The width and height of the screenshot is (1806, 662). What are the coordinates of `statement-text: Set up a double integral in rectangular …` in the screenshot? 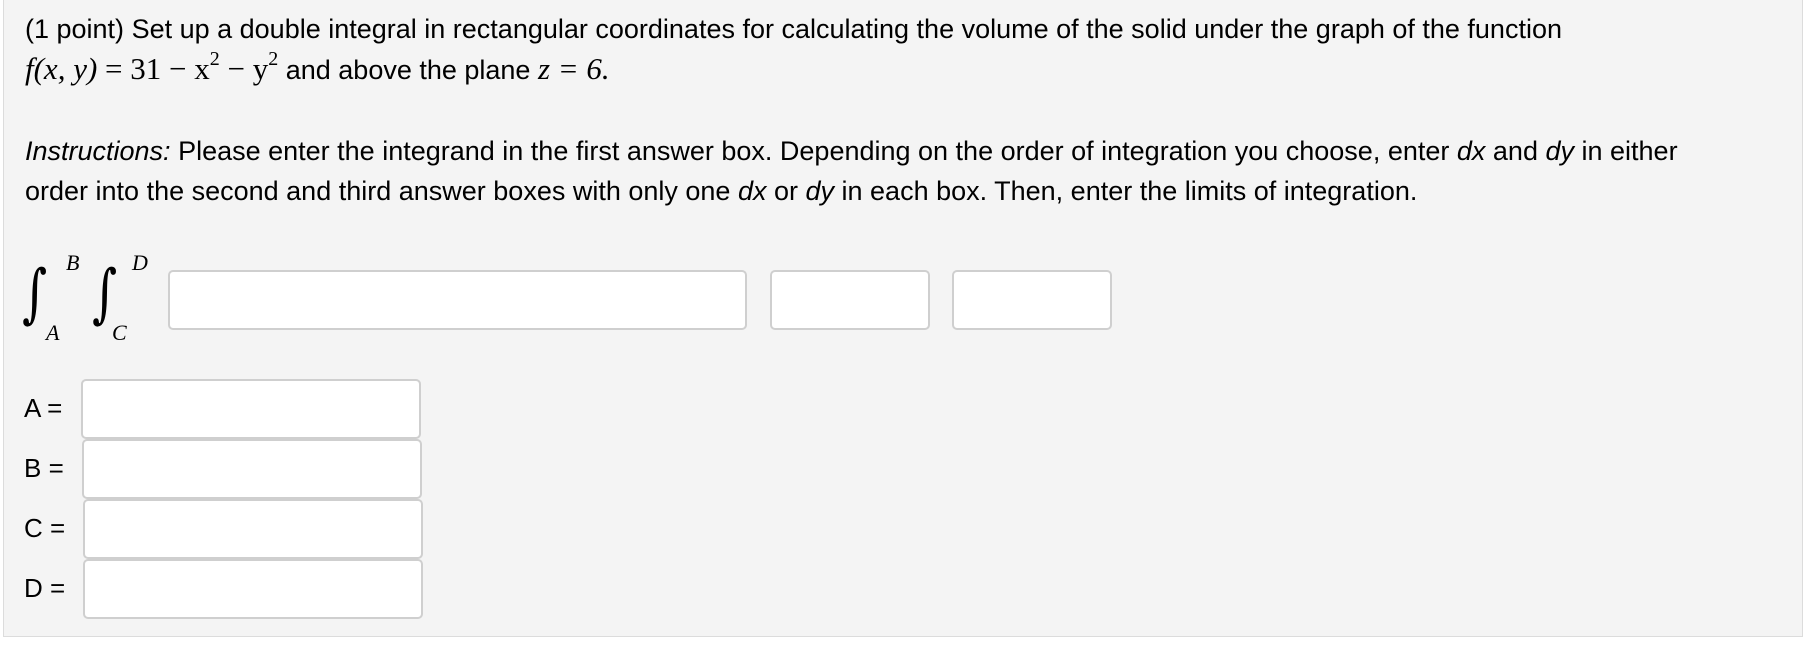 It's located at (843, 29).